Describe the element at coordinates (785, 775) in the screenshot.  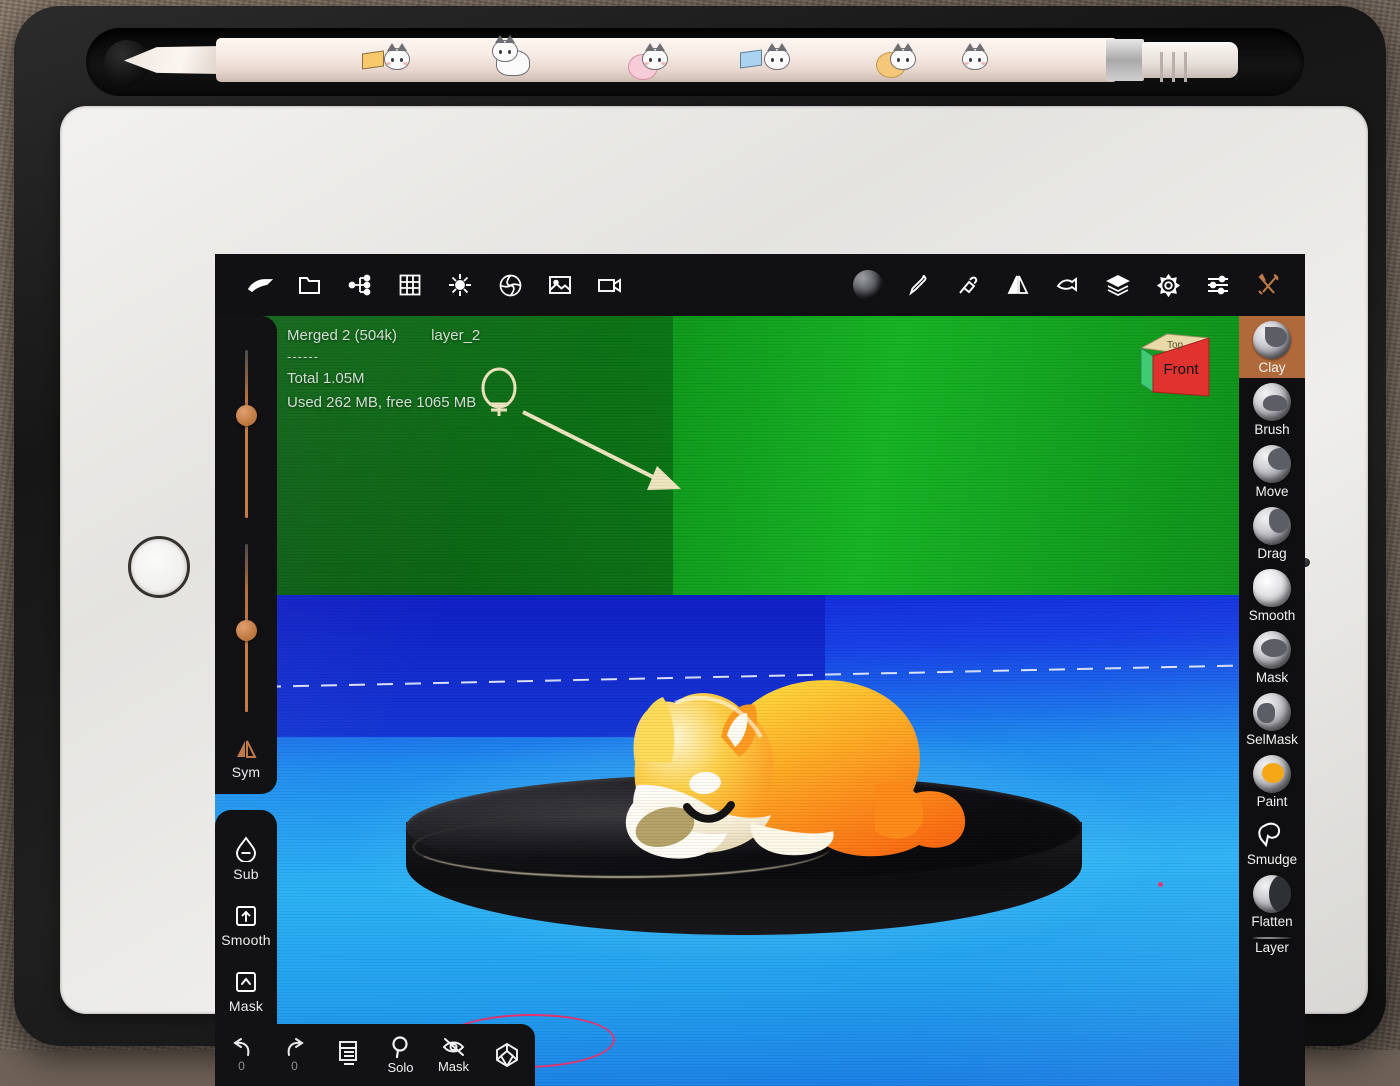
I see `shiba-inu-sculpture` at that location.